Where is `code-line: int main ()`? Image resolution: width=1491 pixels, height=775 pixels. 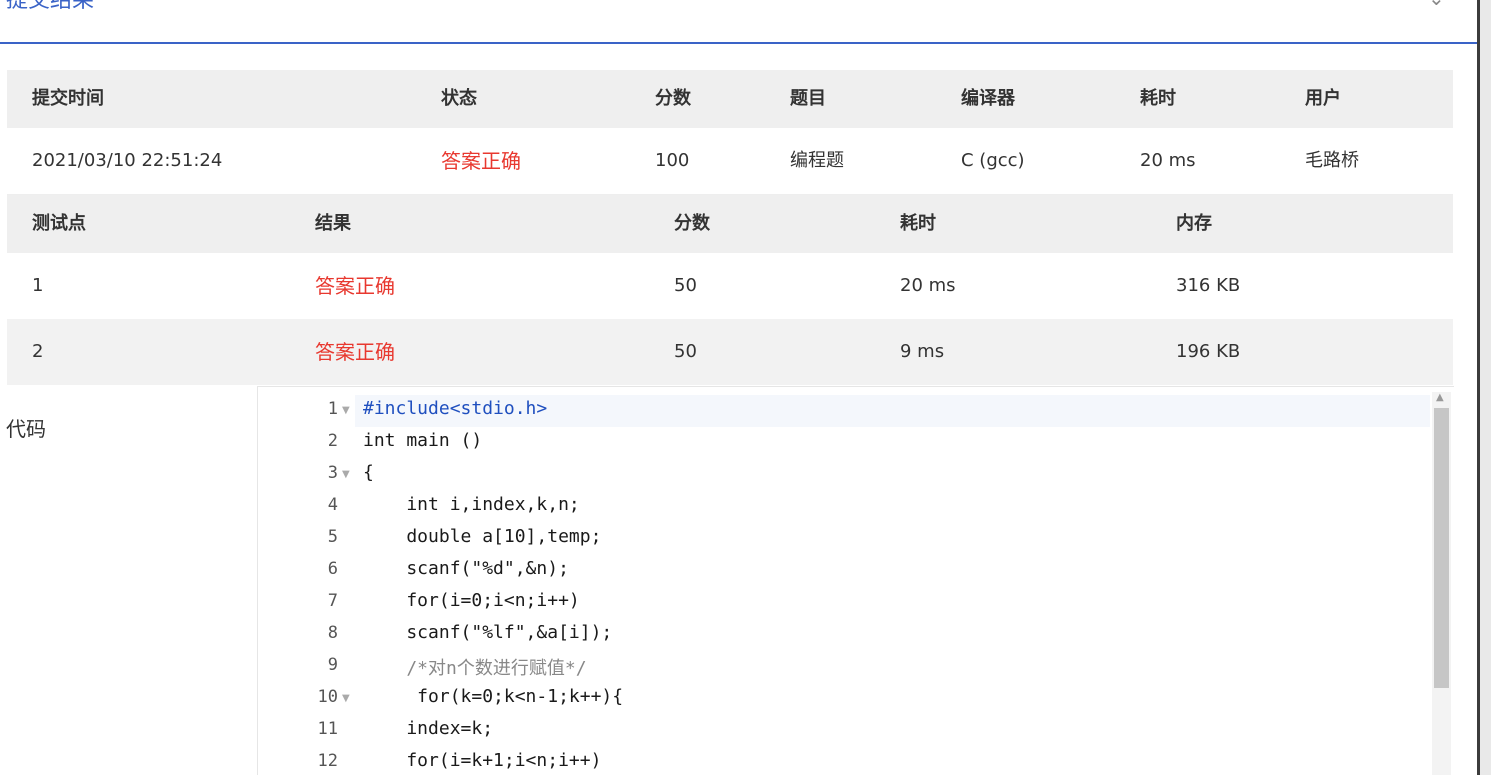 code-line: int main () is located at coordinates (423, 440).